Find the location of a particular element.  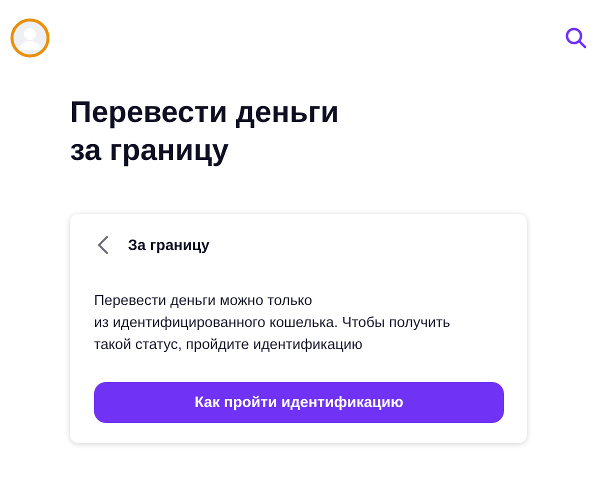

info-message: Перевести деньги можно только из идентифицированного кошелька. Чтобы получить такой статус, пройдите идентификацию is located at coordinates (273, 323).